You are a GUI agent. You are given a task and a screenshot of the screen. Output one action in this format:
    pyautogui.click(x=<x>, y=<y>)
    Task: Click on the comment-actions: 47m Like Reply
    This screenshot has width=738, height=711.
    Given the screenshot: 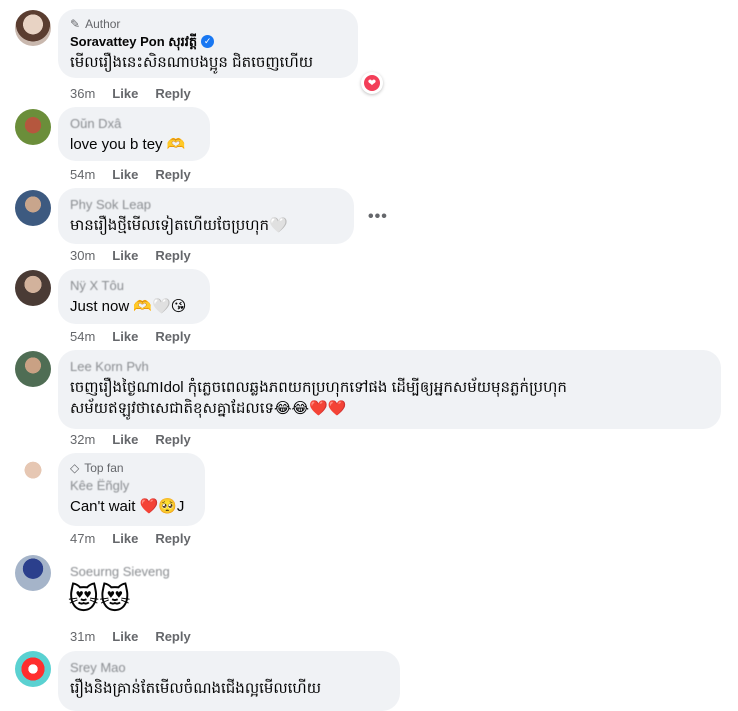 What is the action you would take?
    pyautogui.click(x=130, y=539)
    